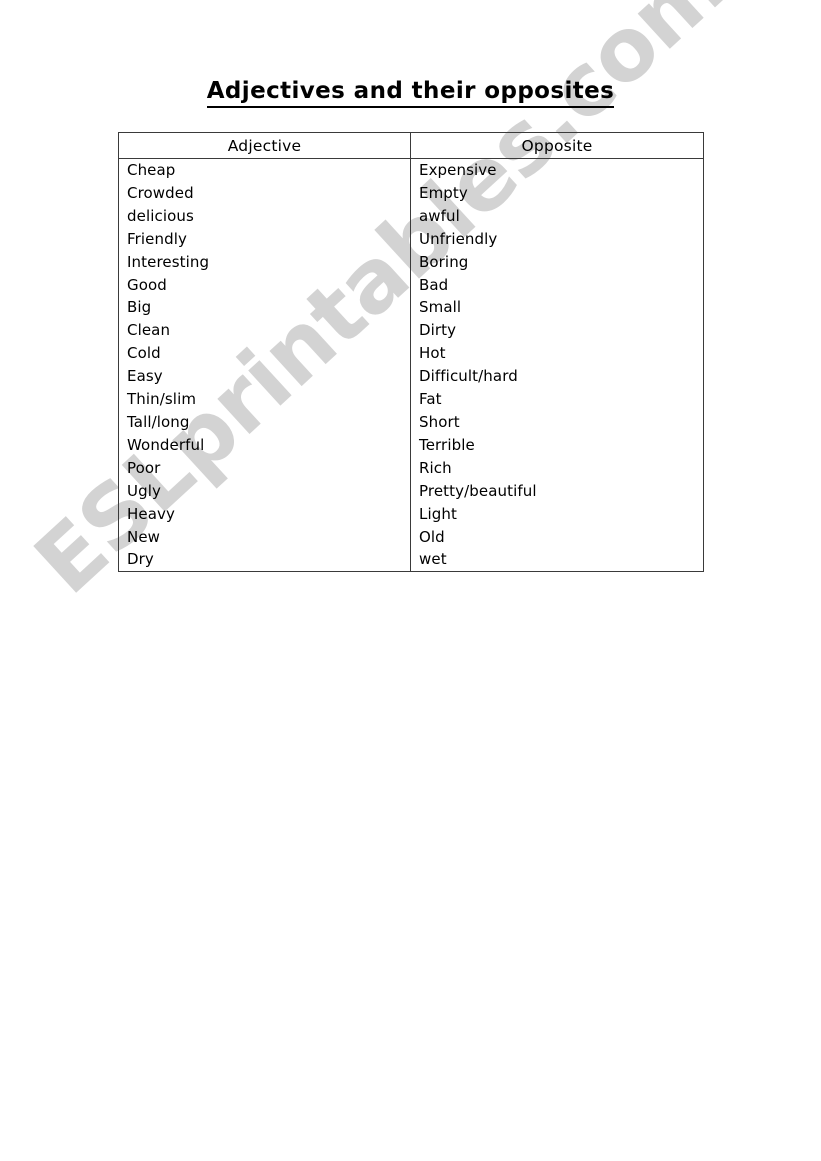  I want to click on cell-opposite: Expensive, so click(557, 169).